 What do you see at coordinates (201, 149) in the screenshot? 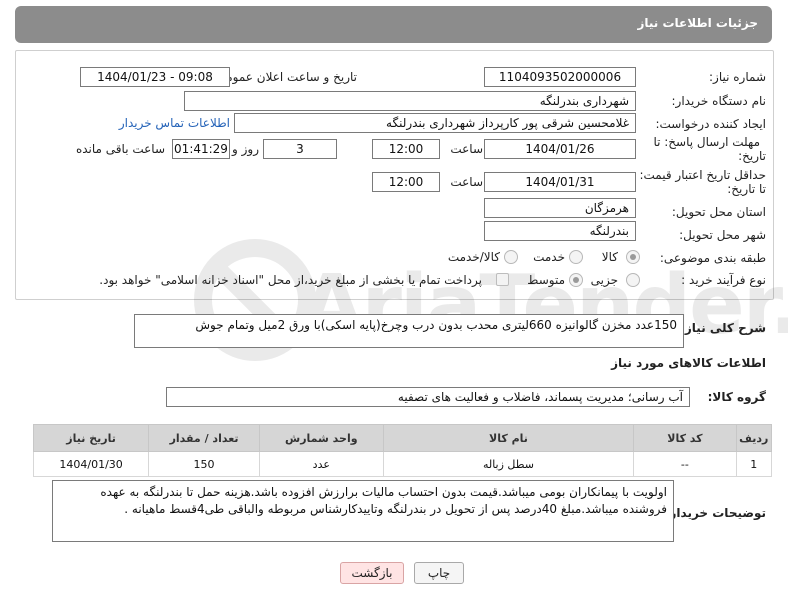
I see `remaining-time: 01:41:29` at bounding box center [201, 149].